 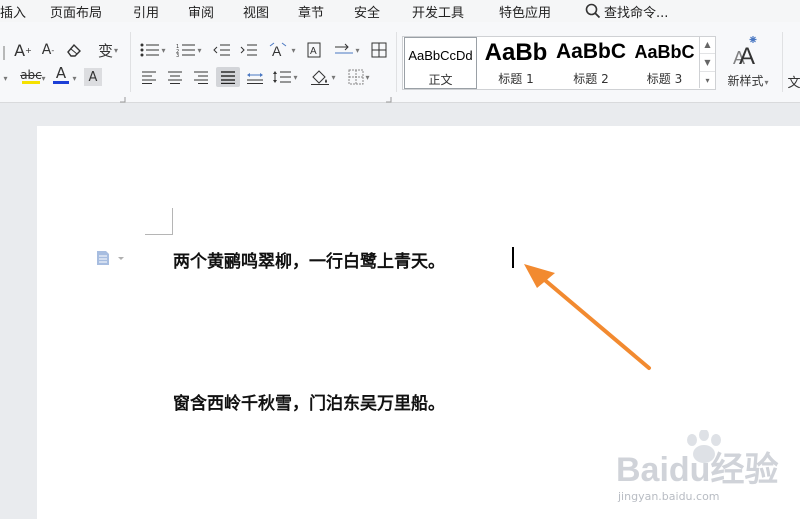 What do you see at coordinates (697, 470) in the screenshot?
I see `baidu-logo: Baidu经验` at bounding box center [697, 470].